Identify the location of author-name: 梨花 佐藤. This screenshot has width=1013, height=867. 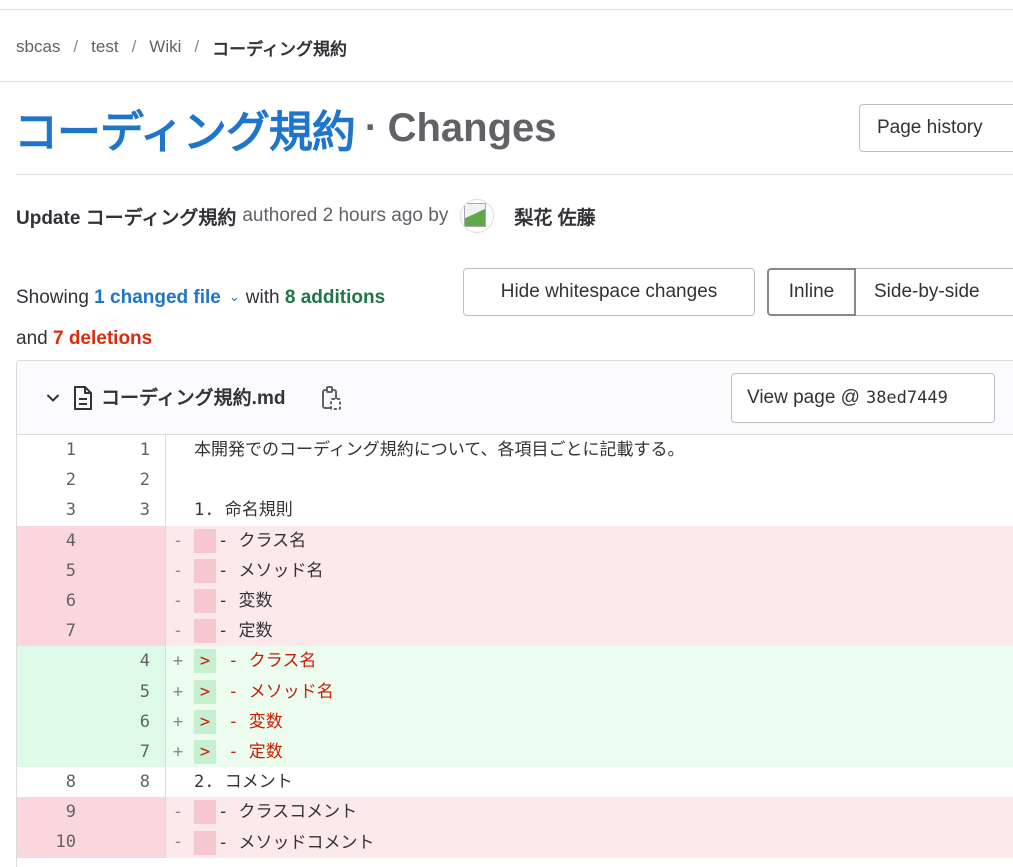
(554, 216).